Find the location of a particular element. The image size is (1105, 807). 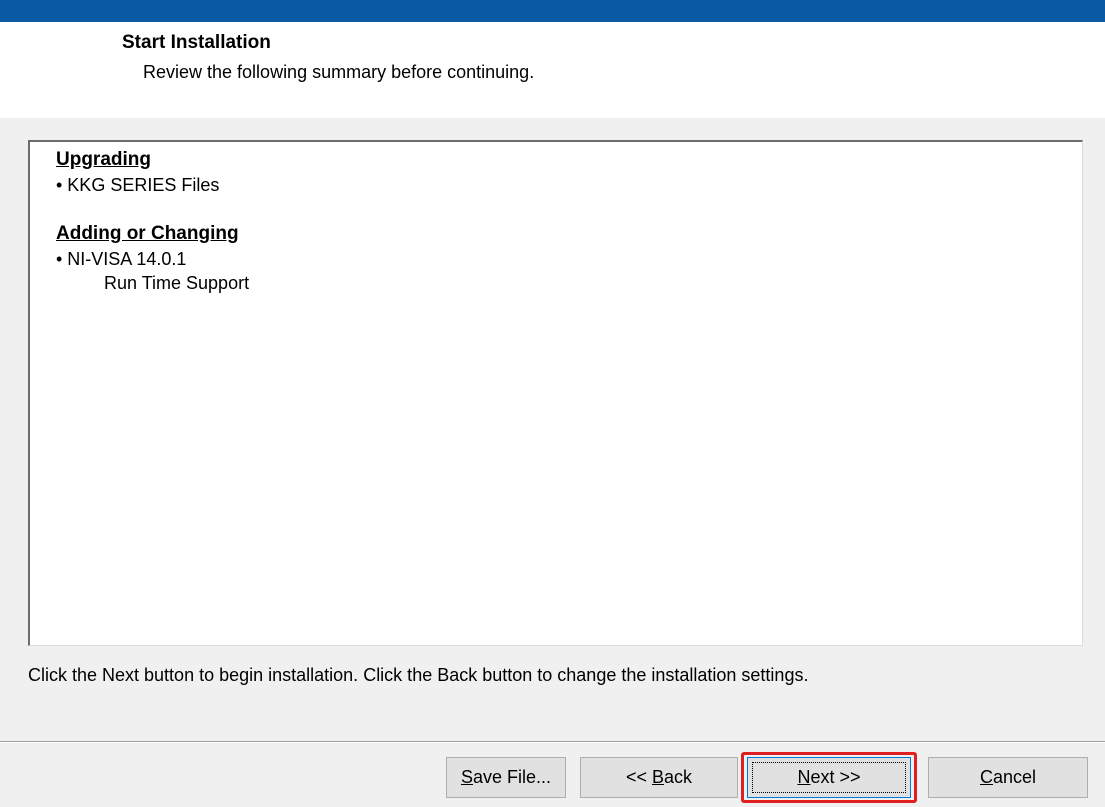

cancel-button: Cancel is located at coordinates (1008, 777).